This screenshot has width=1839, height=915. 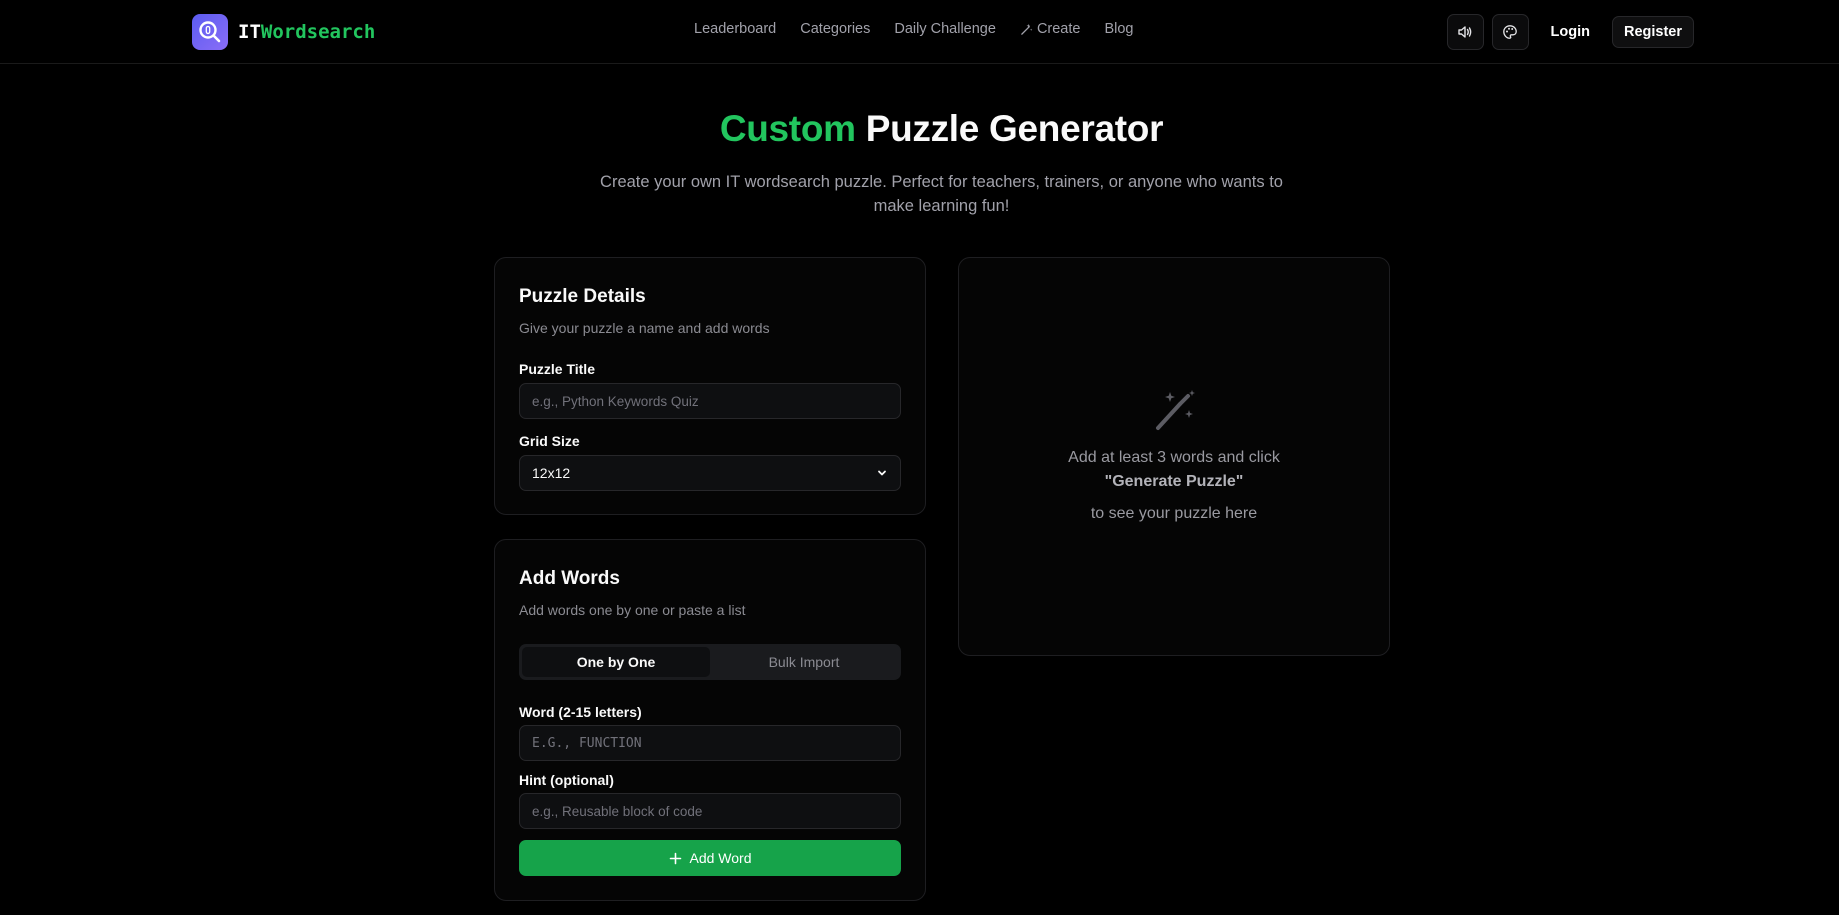 I want to click on puzzle-title-label: Puzzle Title, so click(x=557, y=369).